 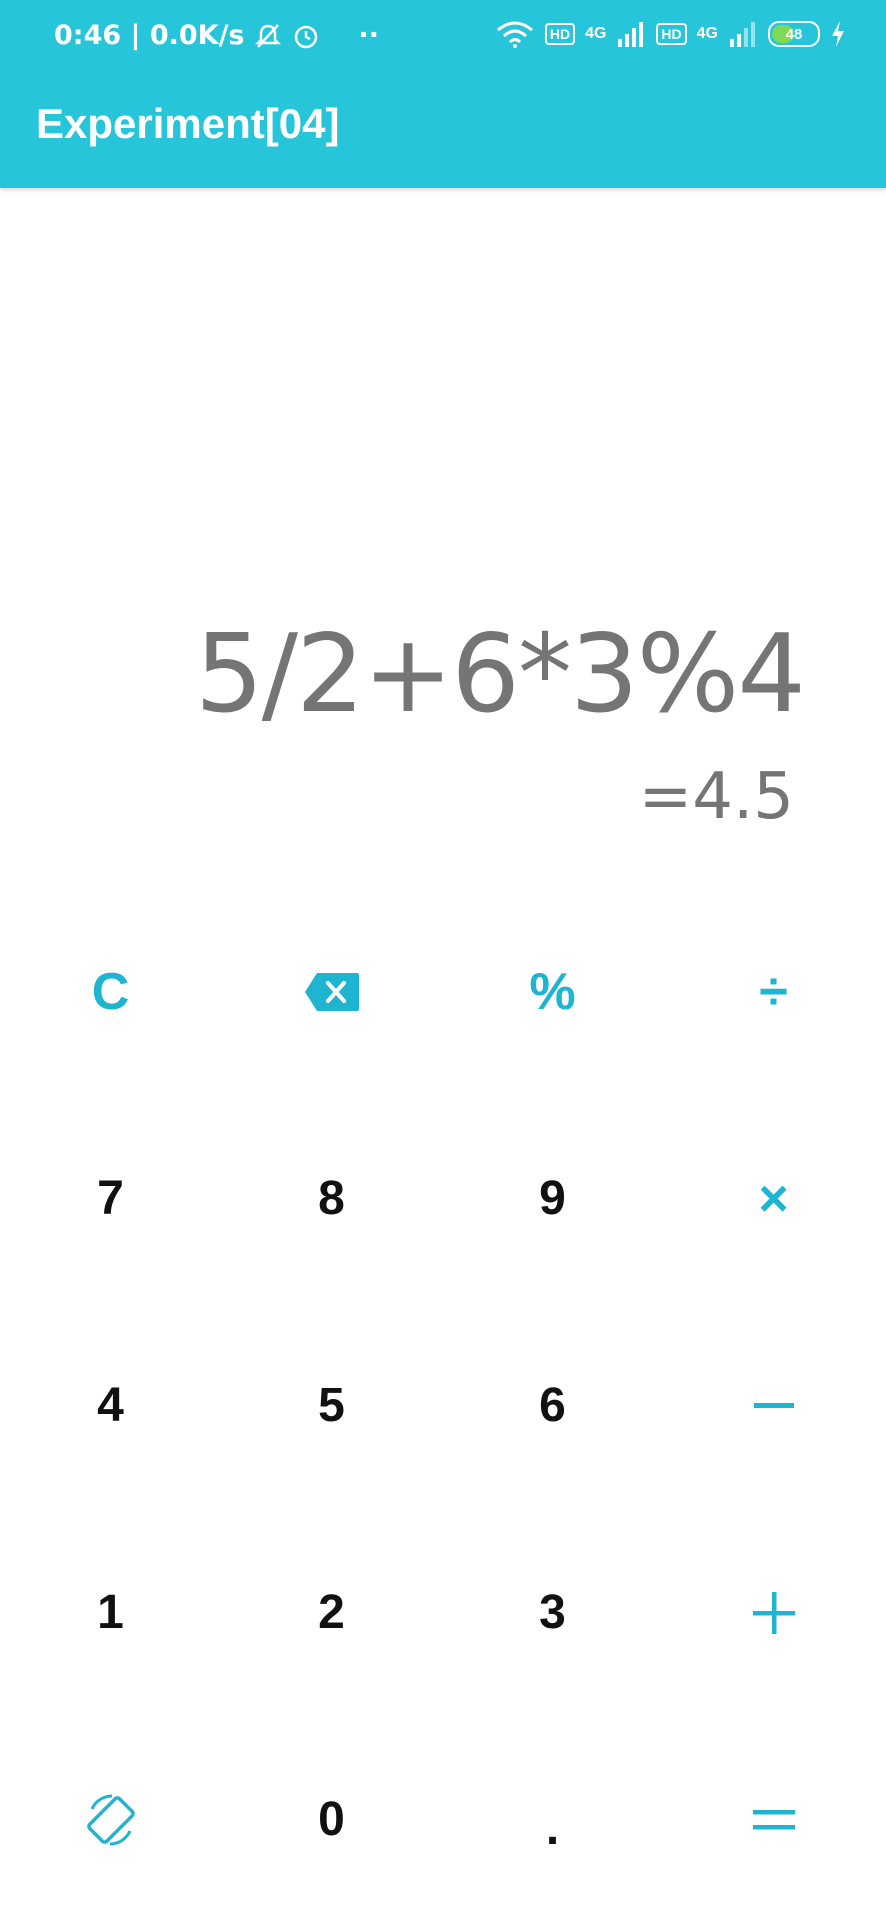 I want to click on add-button, so click(x=773, y=1612).